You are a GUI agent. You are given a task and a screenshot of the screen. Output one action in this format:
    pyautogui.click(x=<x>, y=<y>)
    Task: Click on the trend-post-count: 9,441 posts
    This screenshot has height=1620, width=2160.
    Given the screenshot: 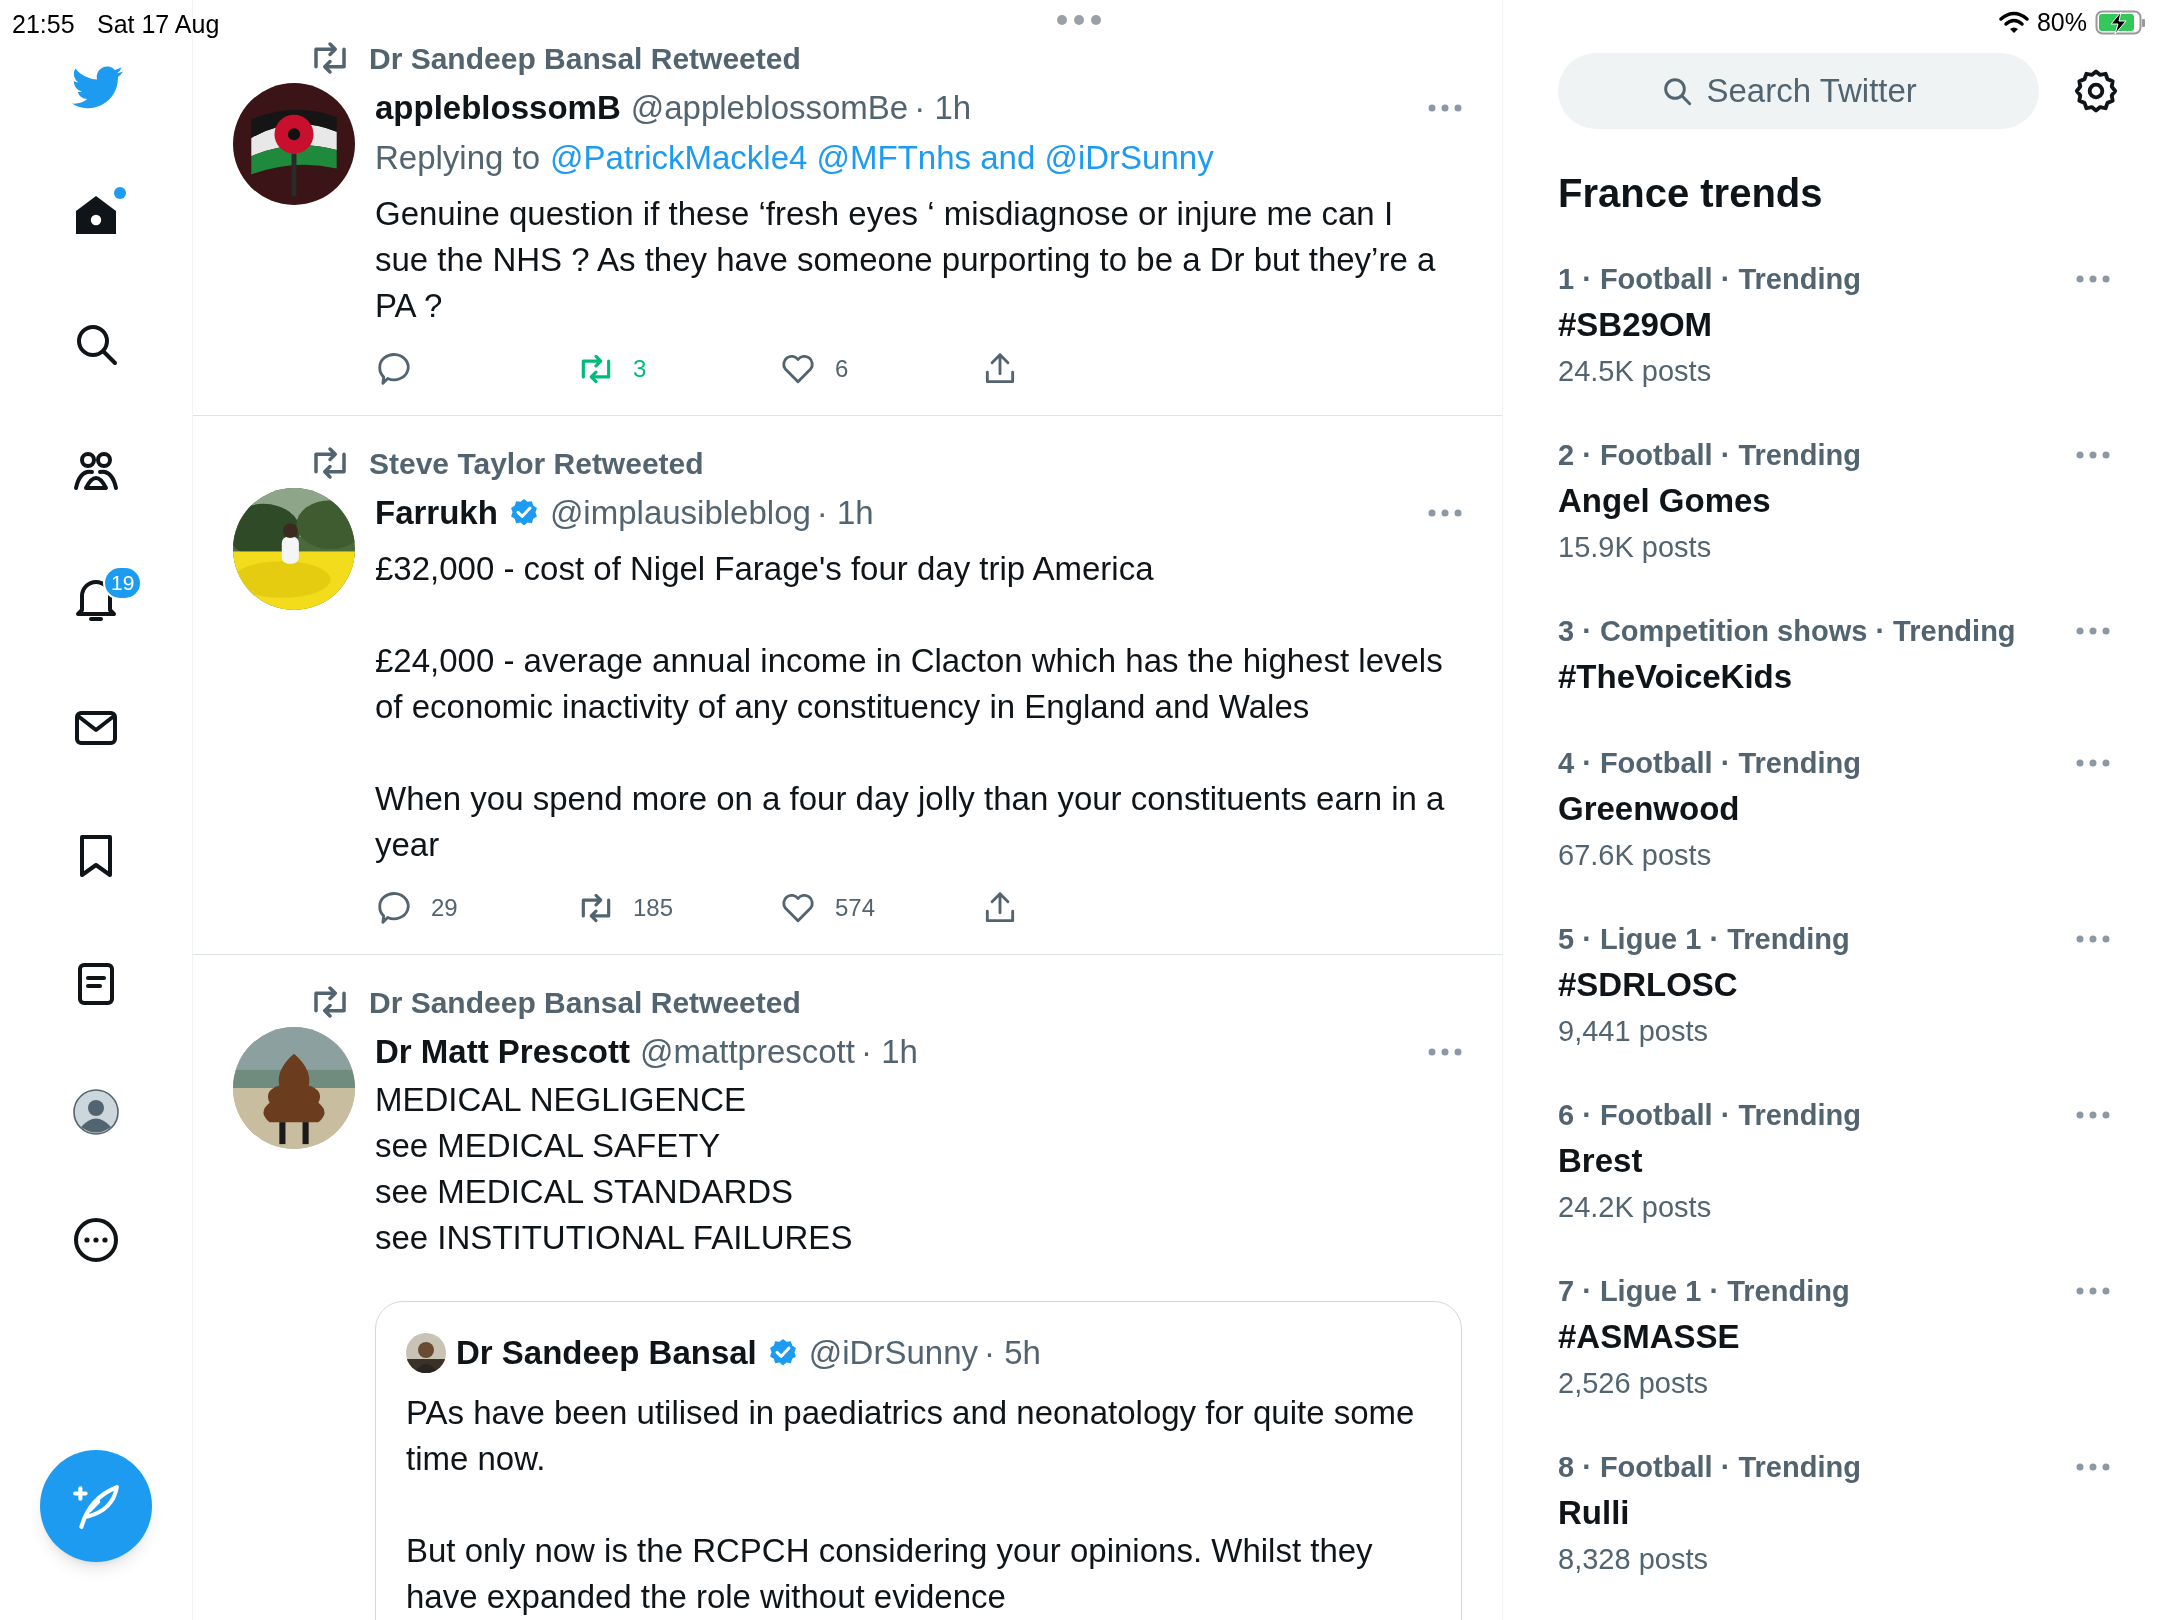 What is the action you would take?
    pyautogui.click(x=1633, y=1031)
    